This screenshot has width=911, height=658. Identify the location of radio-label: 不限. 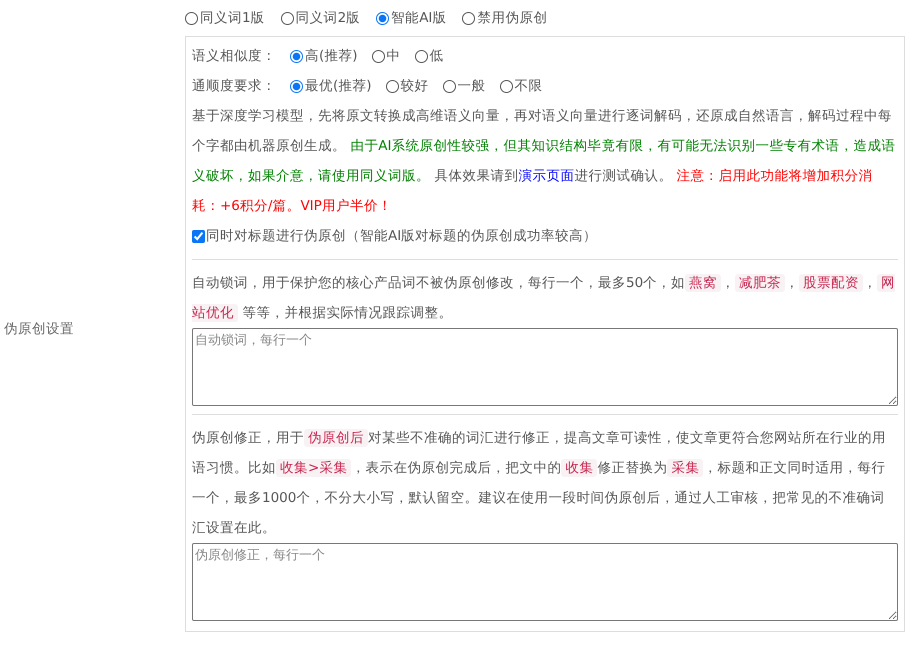
(528, 86).